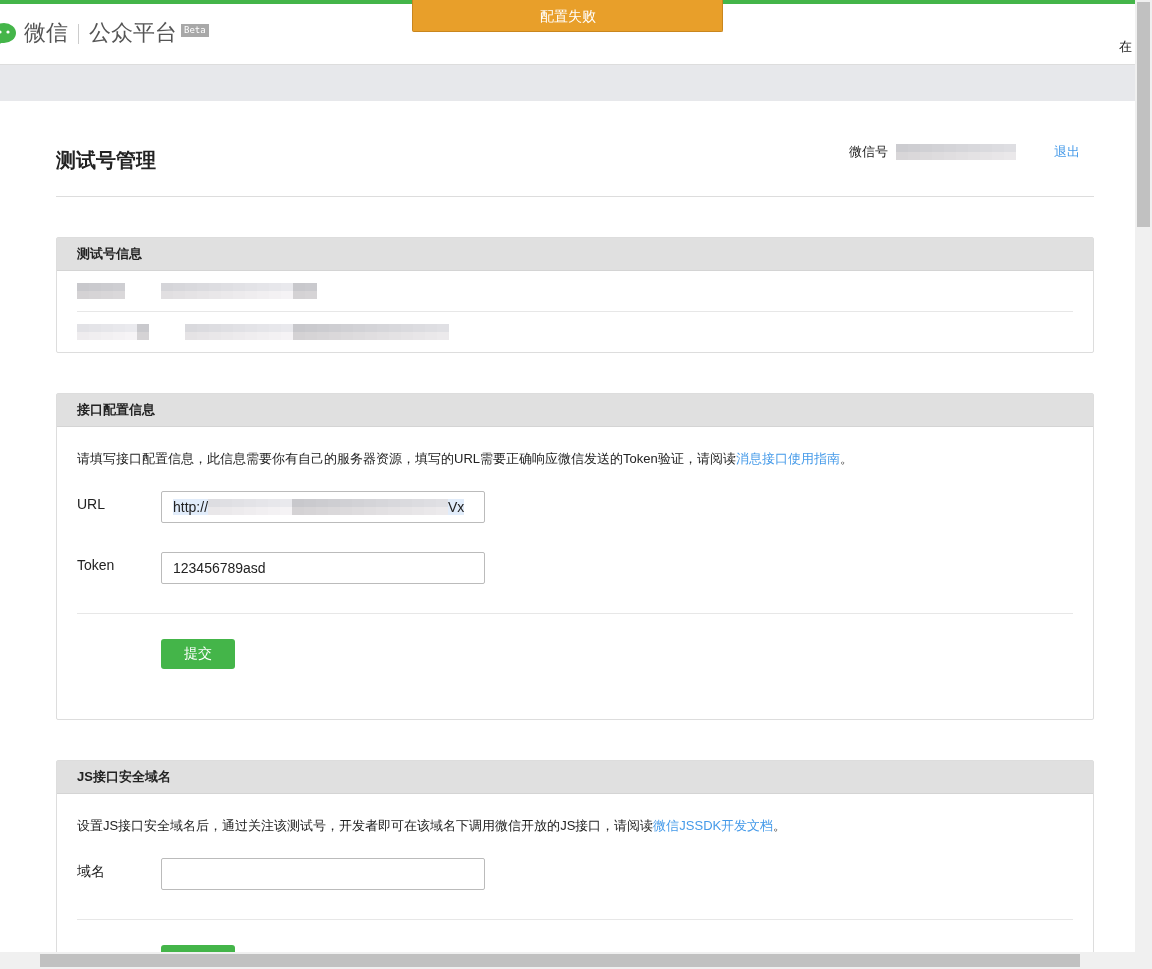 The height and width of the screenshot is (969, 1152). Describe the element at coordinates (106, 160) in the screenshot. I see `page-title: 测试号管理` at that location.